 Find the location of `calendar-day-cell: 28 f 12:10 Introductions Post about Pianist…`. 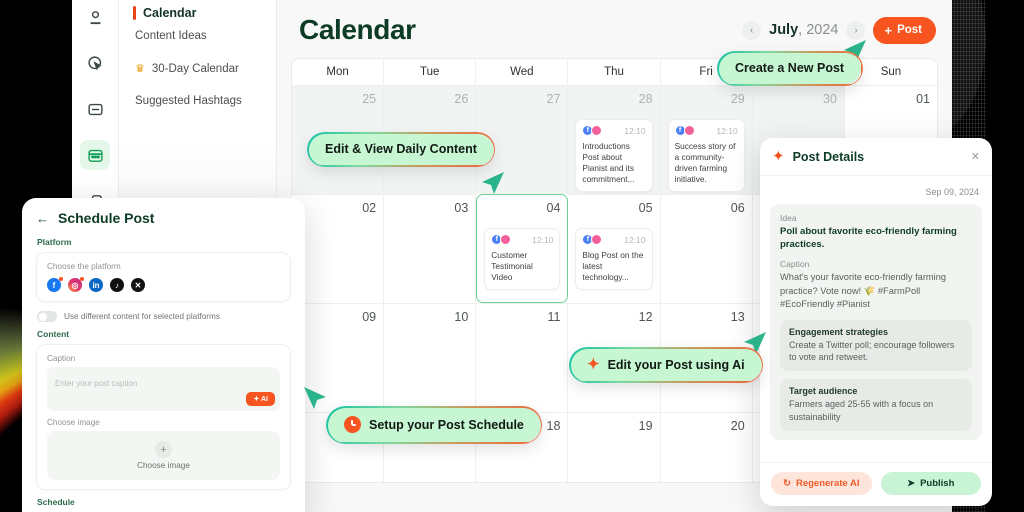

calendar-day-cell: 28 f 12:10 Introductions Post about Pianist… is located at coordinates (614, 139).